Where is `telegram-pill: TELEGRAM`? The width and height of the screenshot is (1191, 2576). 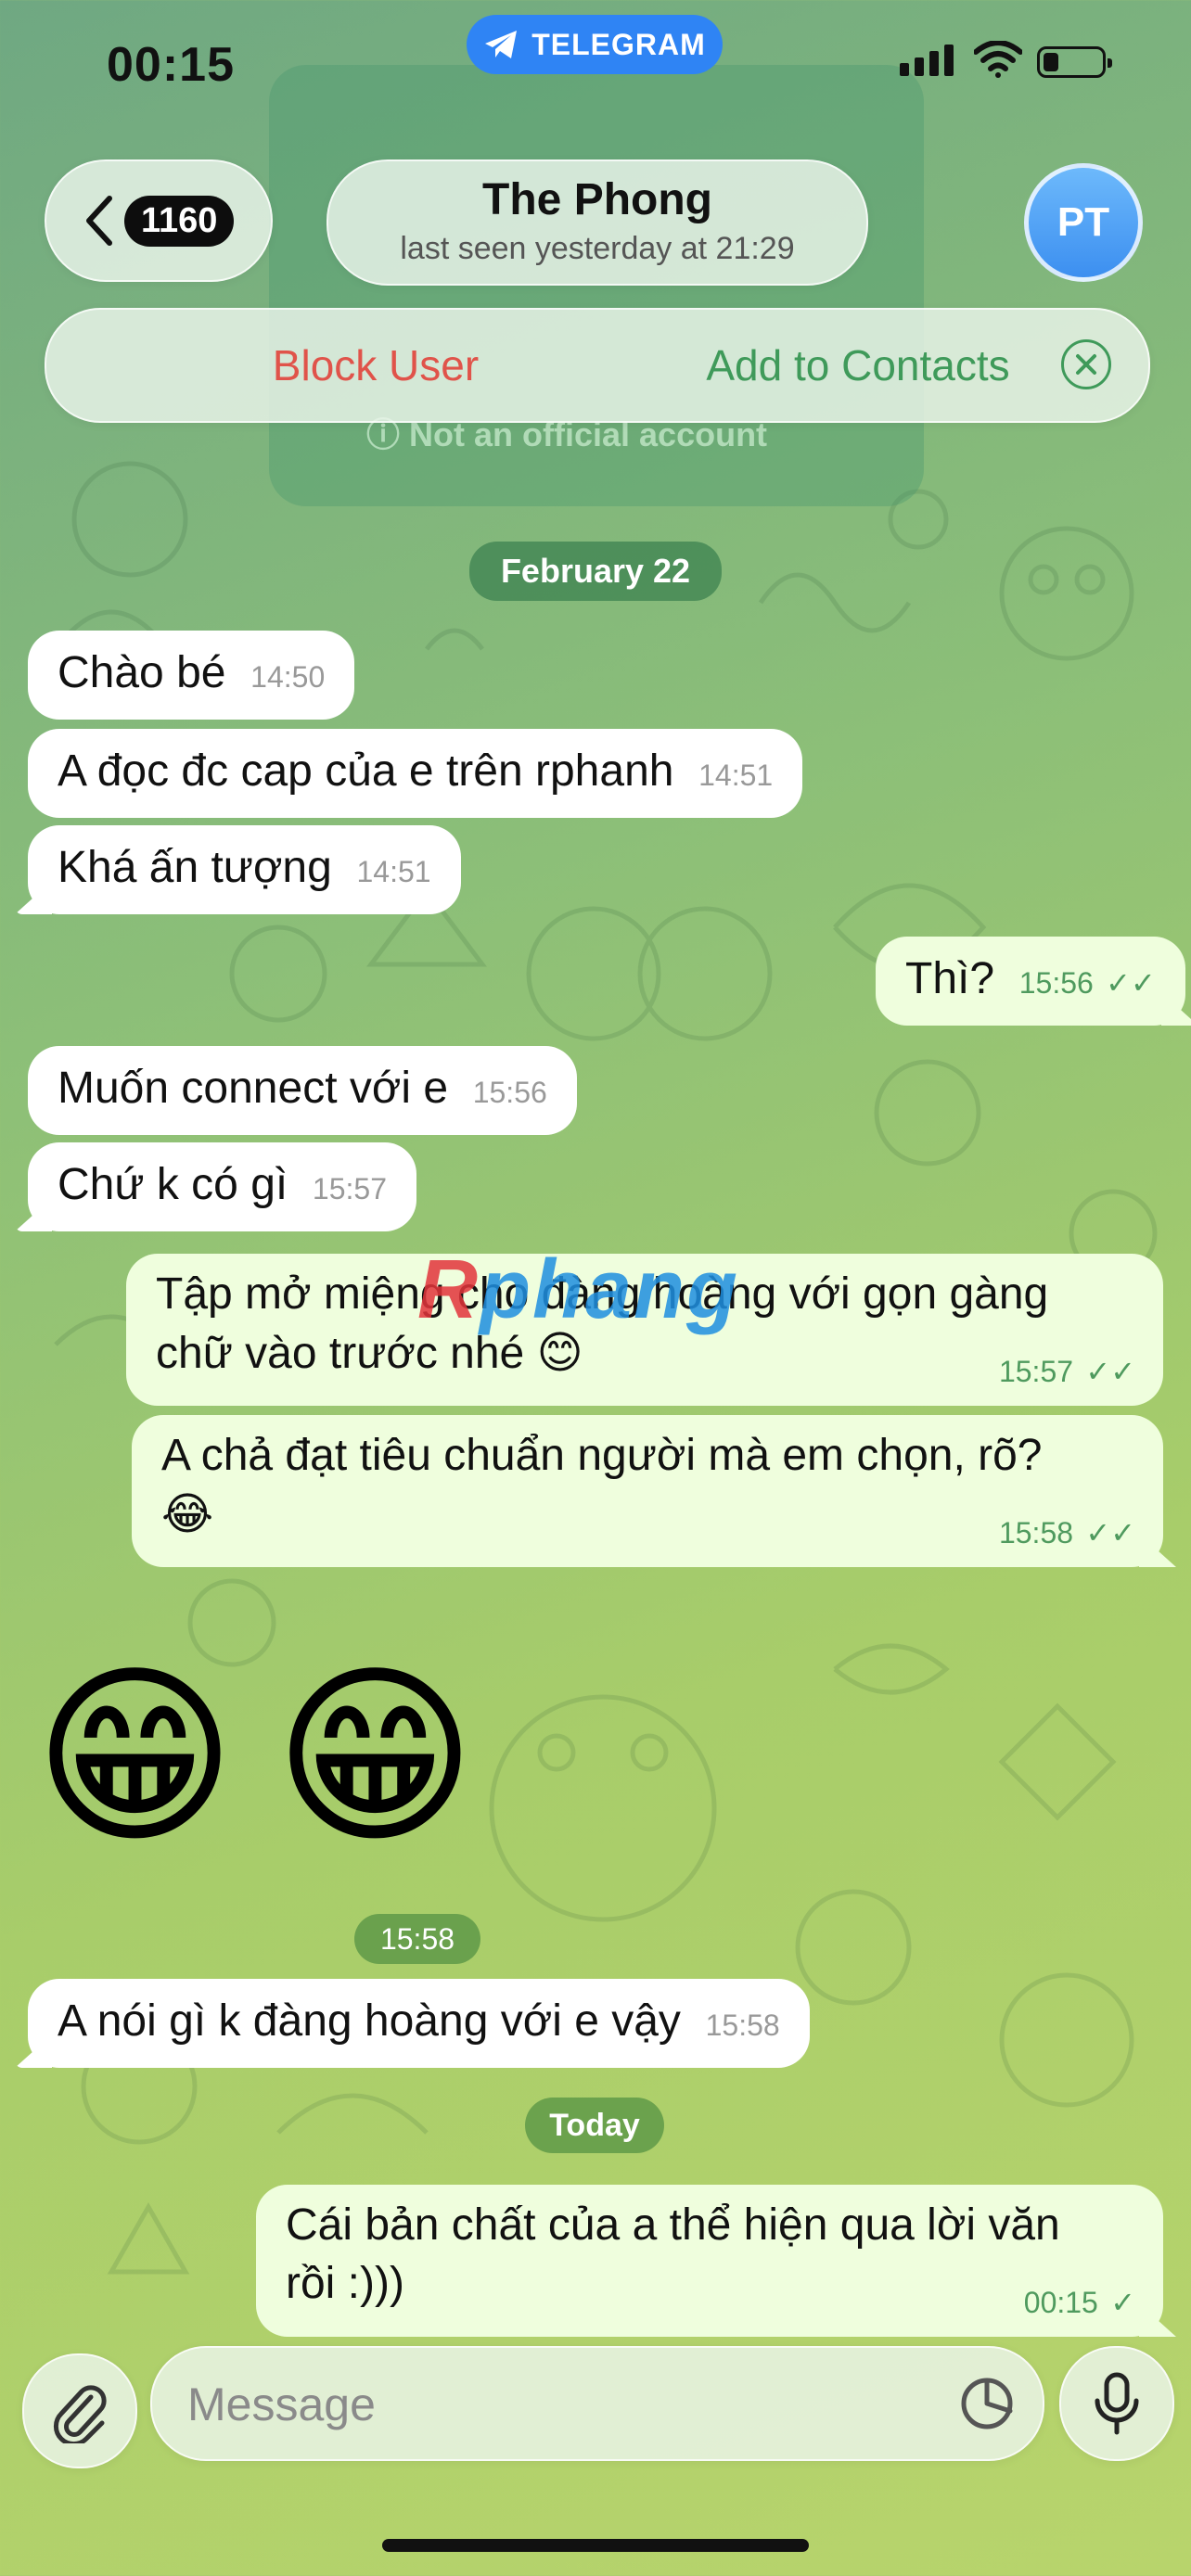 telegram-pill: TELEGRAM is located at coordinates (595, 45).